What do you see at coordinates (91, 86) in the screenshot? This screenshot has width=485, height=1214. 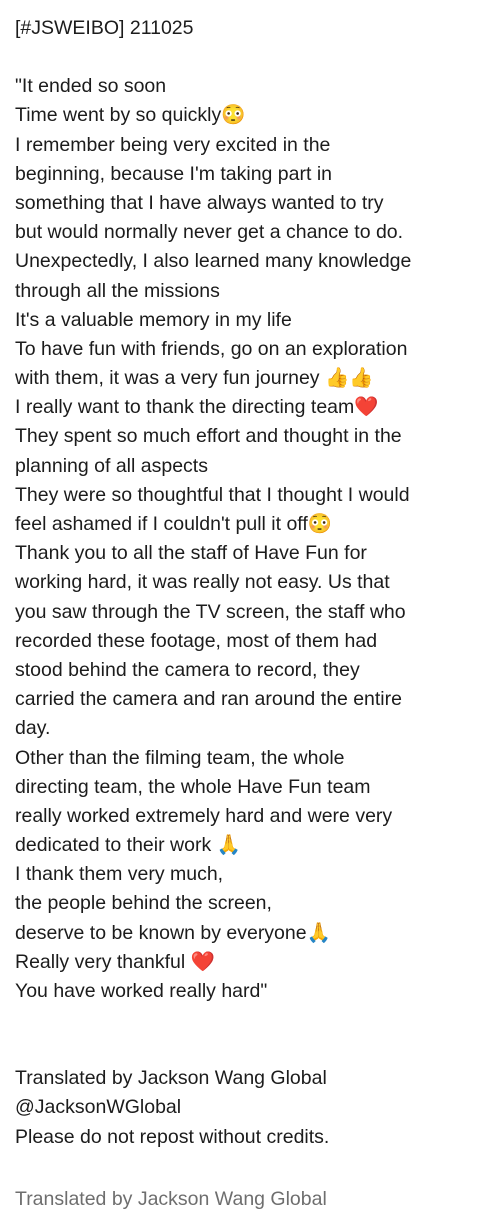 I see `quote-line: "It ended so soon` at bounding box center [91, 86].